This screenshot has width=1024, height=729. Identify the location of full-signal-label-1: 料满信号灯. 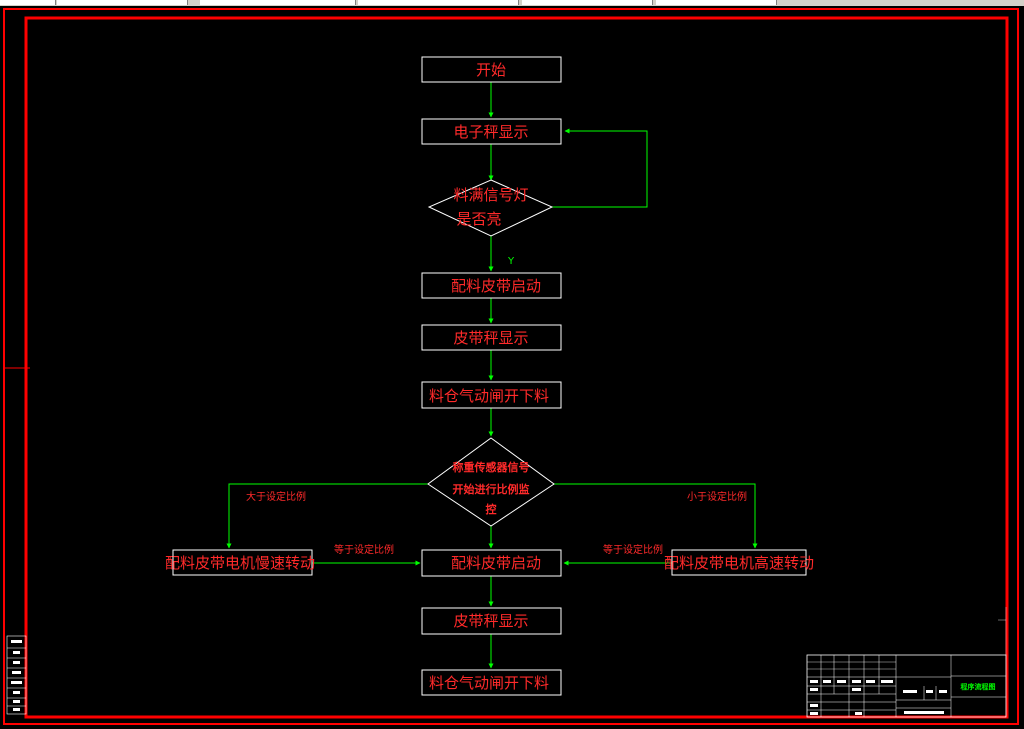
(490, 195).